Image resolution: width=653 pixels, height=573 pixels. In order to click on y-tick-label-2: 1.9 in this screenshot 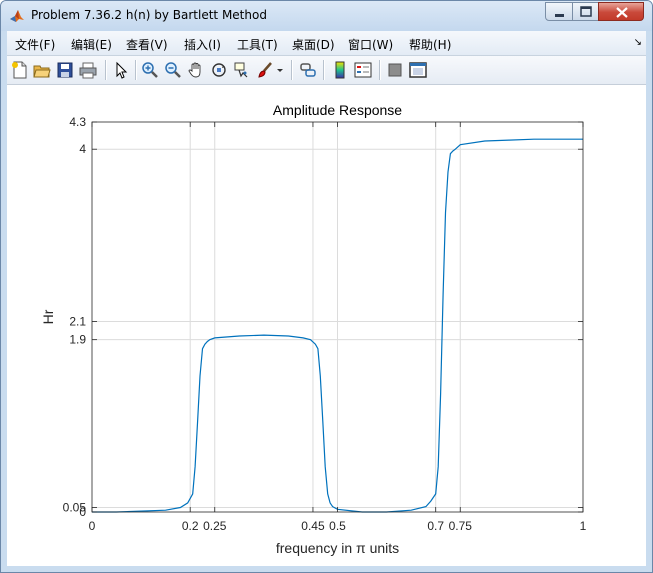, I will do `click(77, 340)`.